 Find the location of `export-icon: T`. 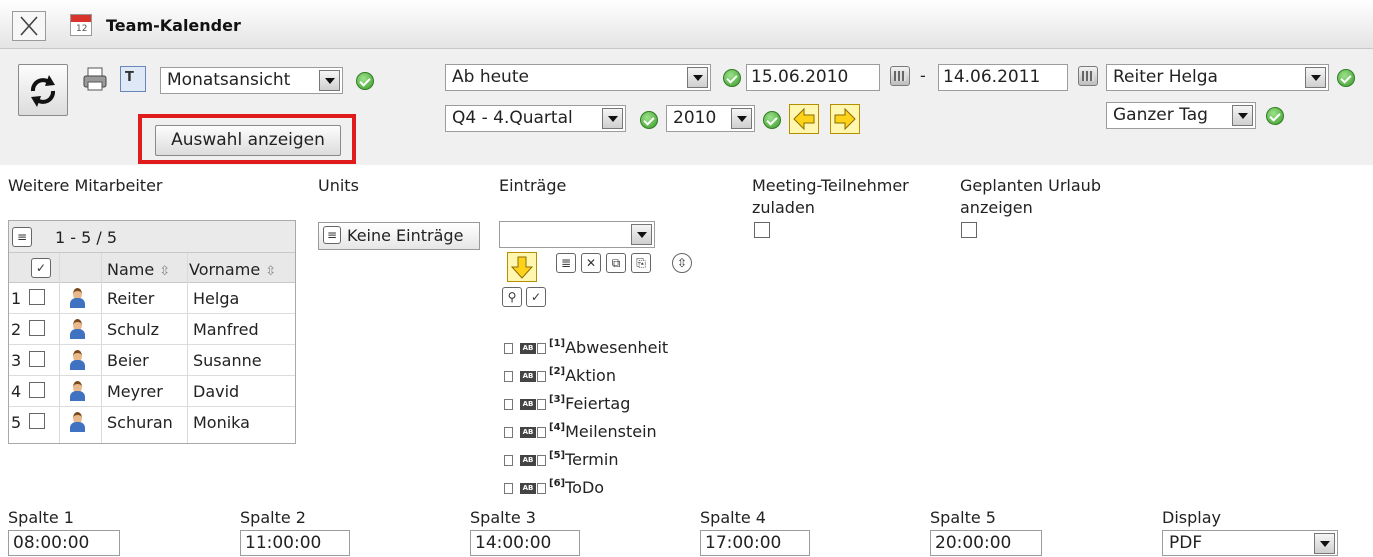

export-icon: T is located at coordinates (129, 77).